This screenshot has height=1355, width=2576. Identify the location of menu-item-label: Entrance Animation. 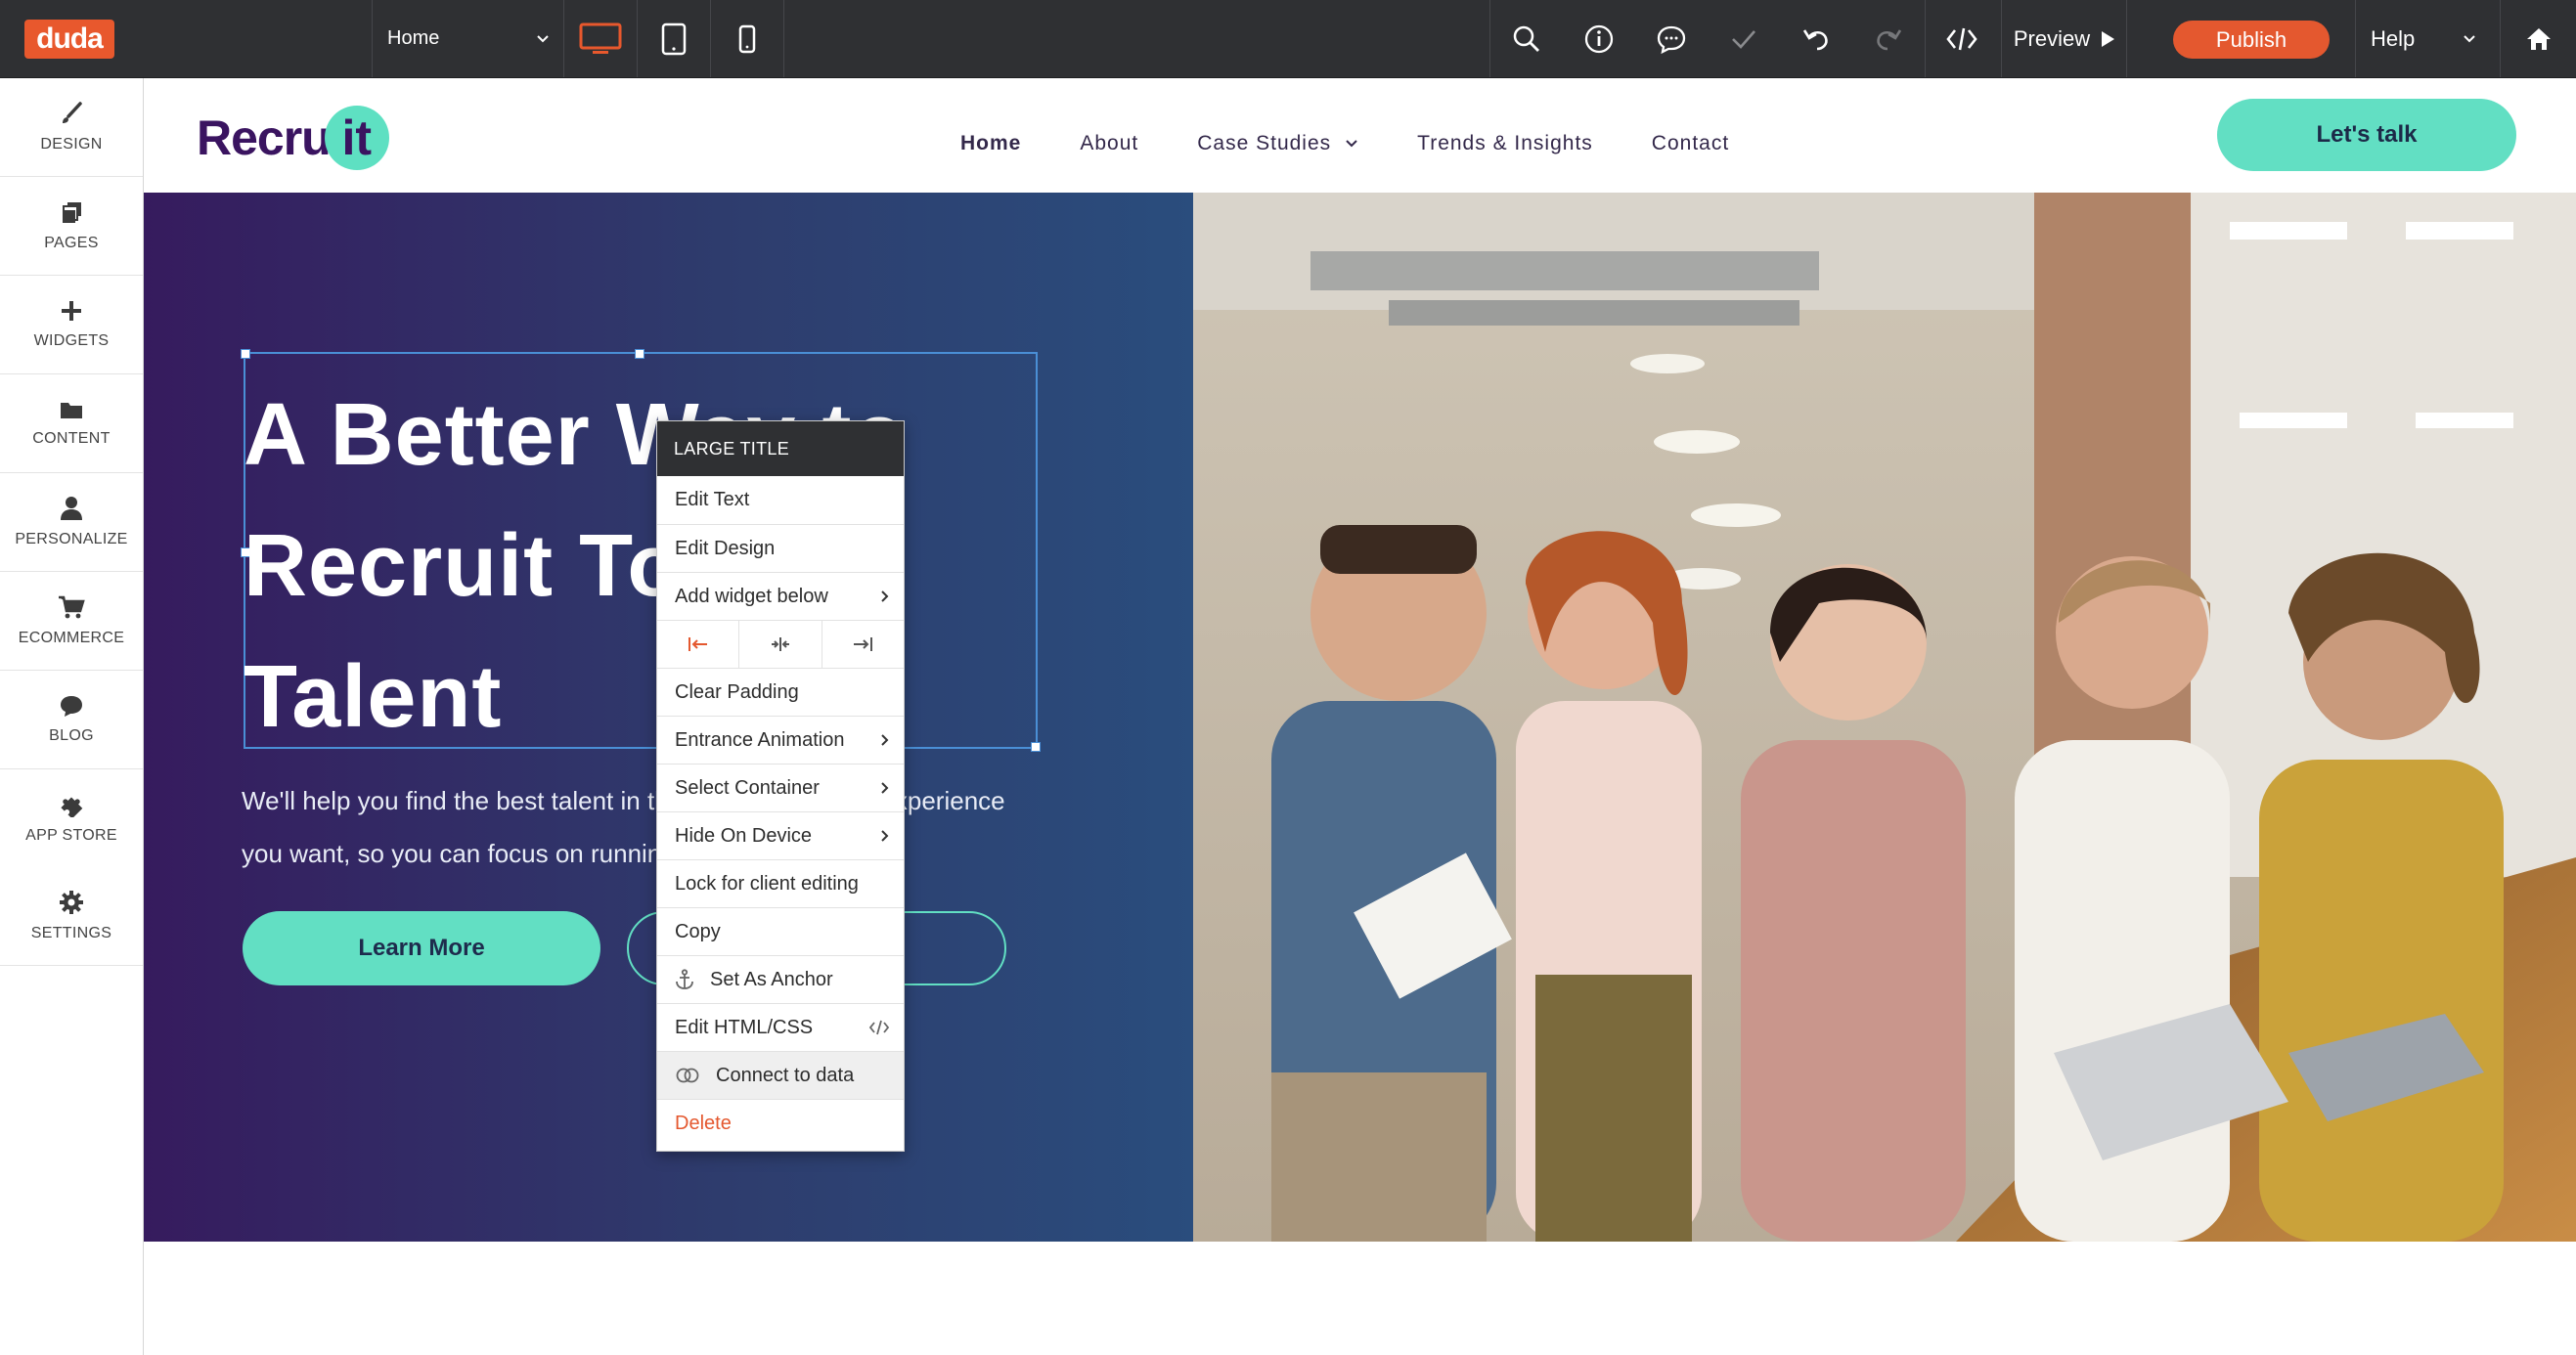
(760, 739).